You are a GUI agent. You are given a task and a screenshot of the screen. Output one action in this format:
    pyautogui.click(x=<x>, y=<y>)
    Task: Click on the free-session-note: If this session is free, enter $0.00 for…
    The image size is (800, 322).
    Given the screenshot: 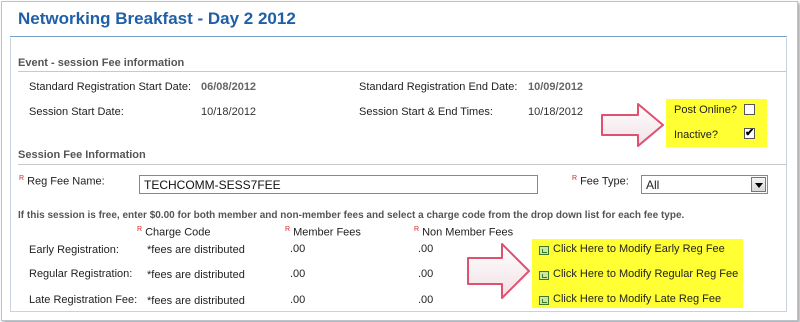 What is the action you would take?
    pyautogui.click(x=351, y=215)
    